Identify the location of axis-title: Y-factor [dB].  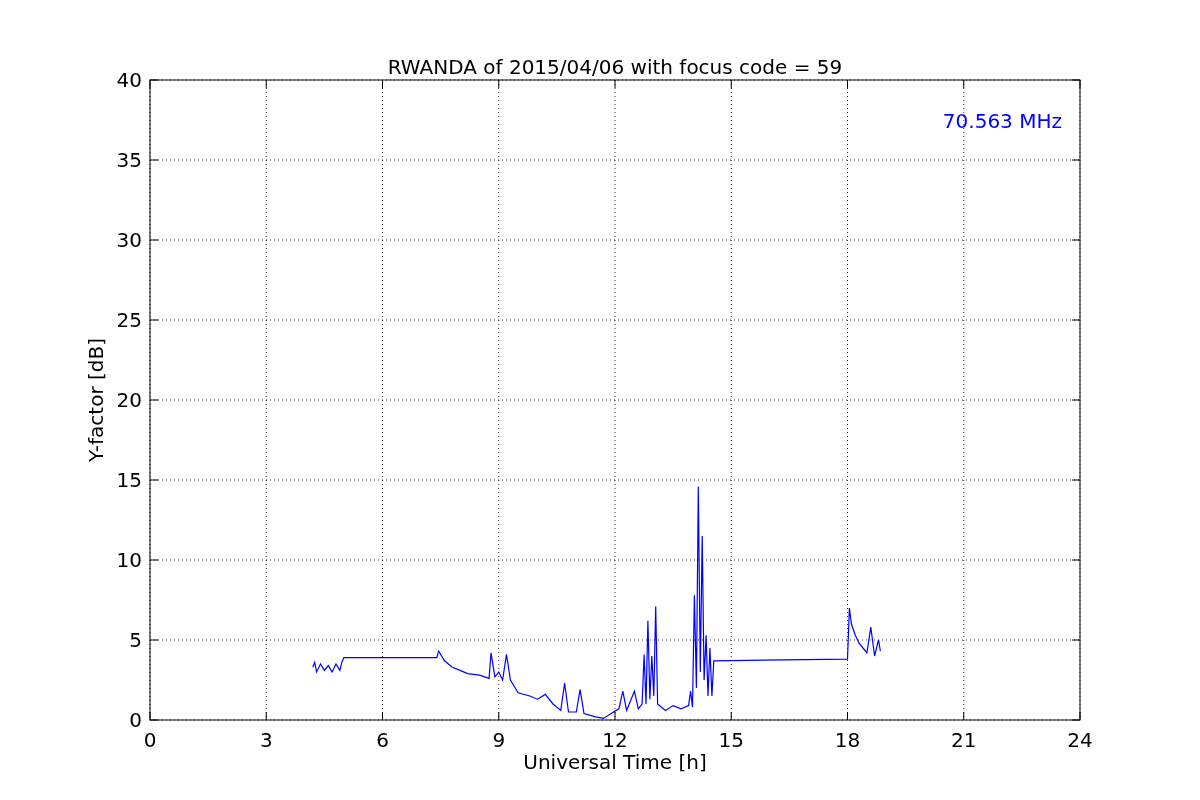
(96, 400).